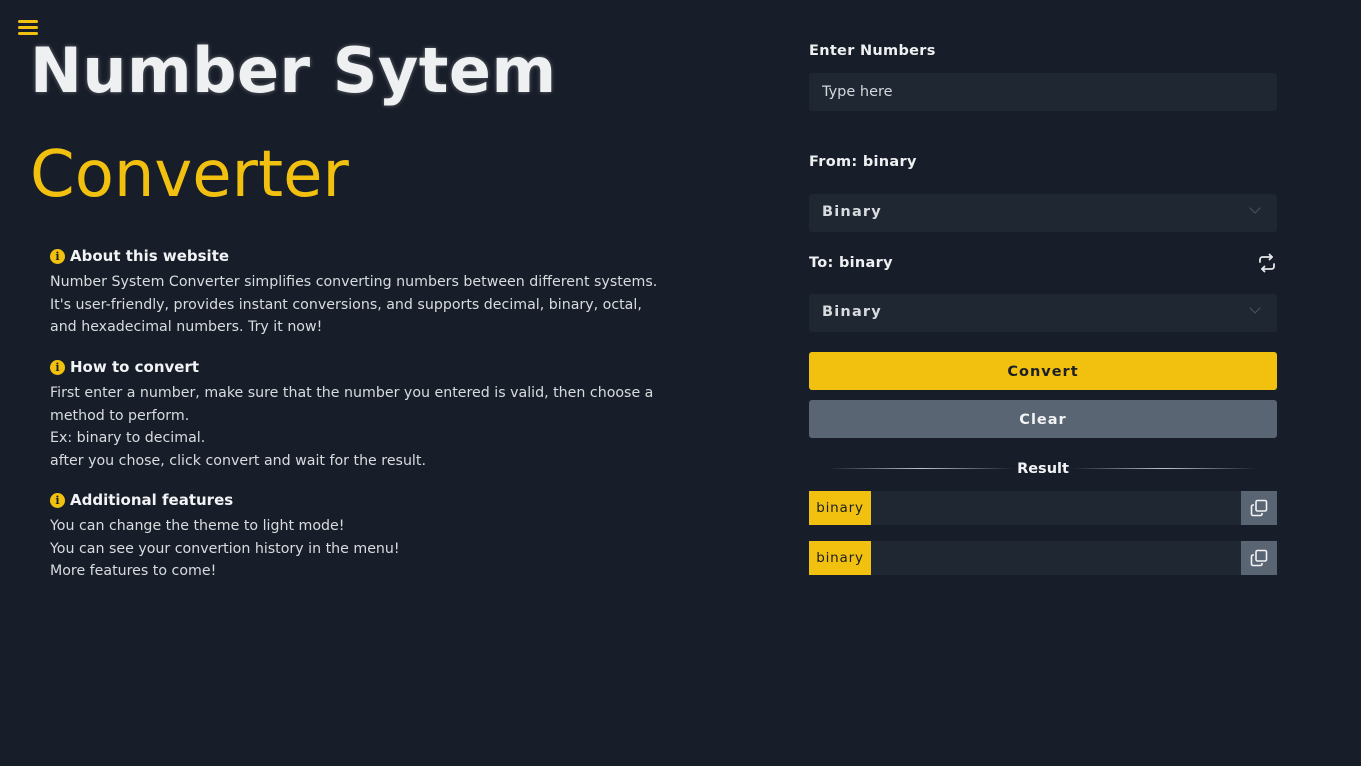  What do you see at coordinates (133, 571) in the screenshot?
I see `features-line: More features to come!` at bounding box center [133, 571].